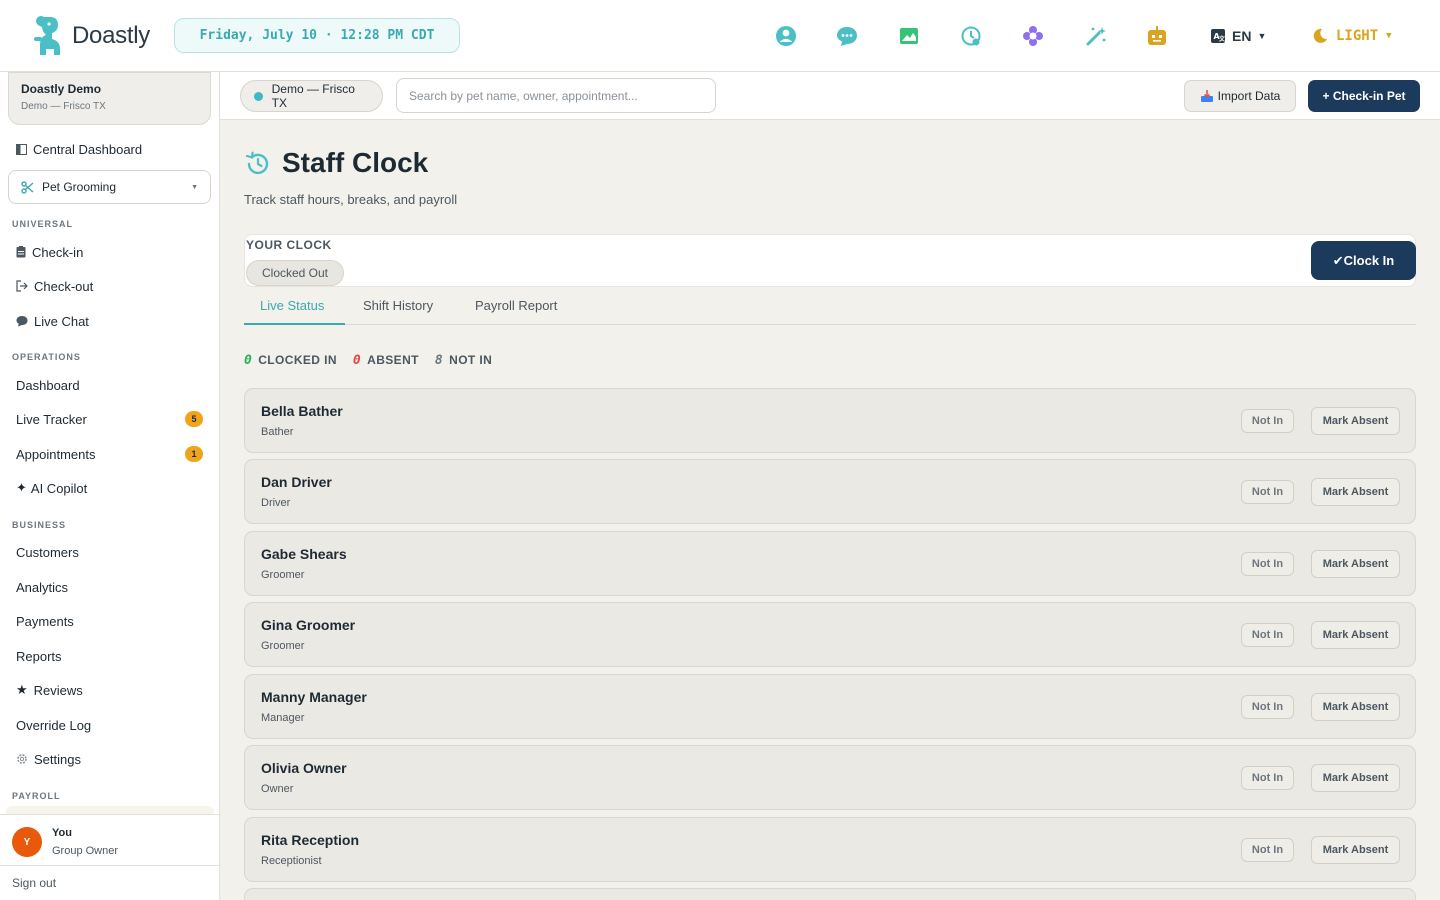  What do you see at coordinates (109, 98) in the screenshot?
I see `org-switcher: Doastly Demo Demo — Frisco TX` at bounding box center [109, 98].